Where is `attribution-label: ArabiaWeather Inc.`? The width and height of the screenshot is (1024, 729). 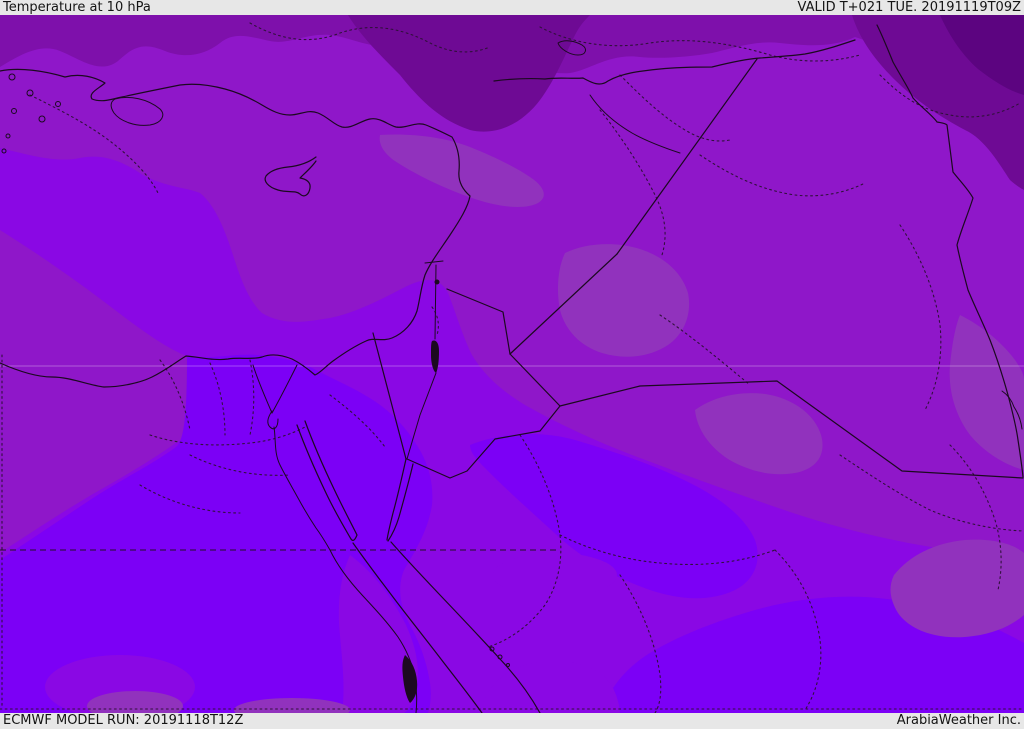 attribution-label: ArabiaWeather Inc. is located at coordinates (958, 720).